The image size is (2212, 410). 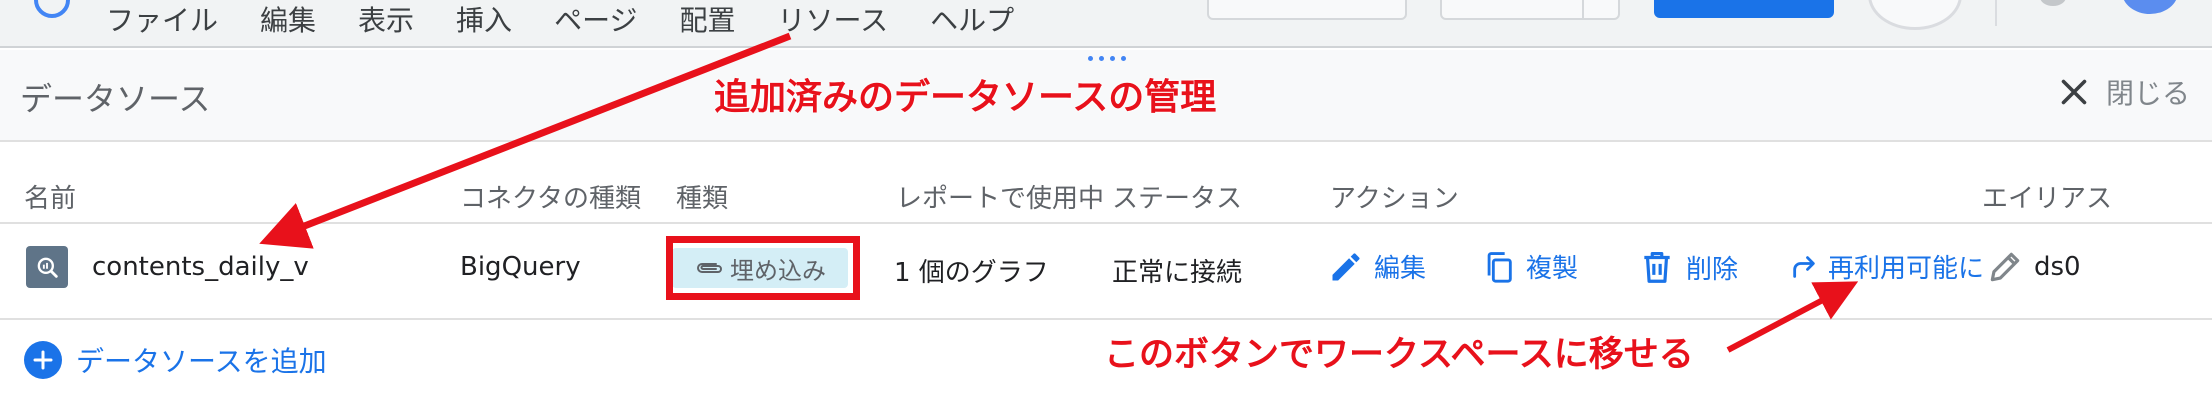 What do you see at coordinates (2150, 7) in the screenshot?
I see `avatar` at bounding box center [2150, 7].